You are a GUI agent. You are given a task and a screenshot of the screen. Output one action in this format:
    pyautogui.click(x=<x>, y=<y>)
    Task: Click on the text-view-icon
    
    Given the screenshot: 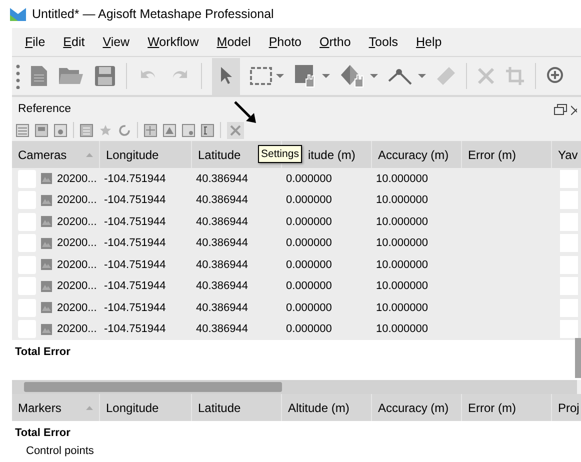 What is the action you would take?
    pyautogui.click(x=207, y=130)
    